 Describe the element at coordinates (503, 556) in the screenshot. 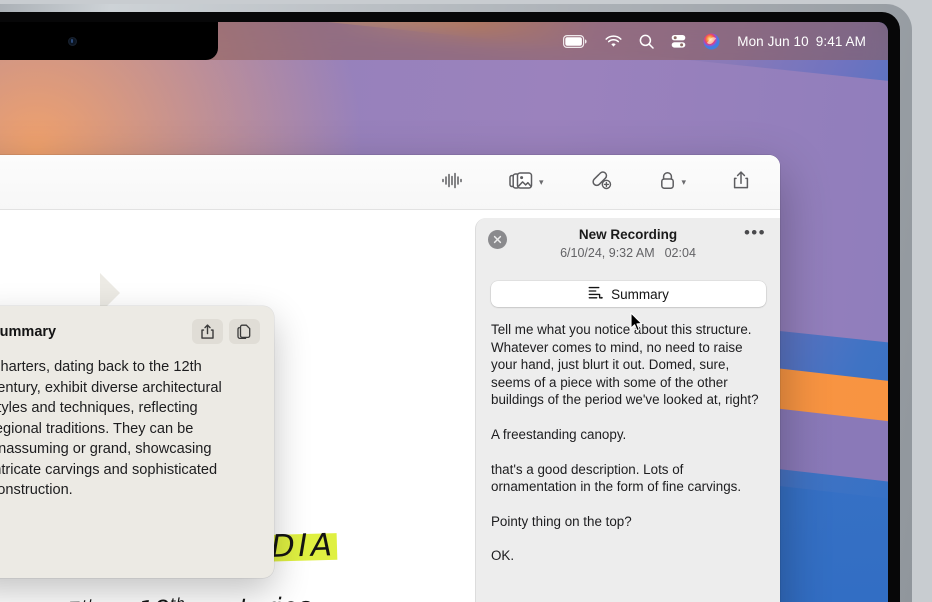

I see `transcript-paragraph: OK.` at that location.